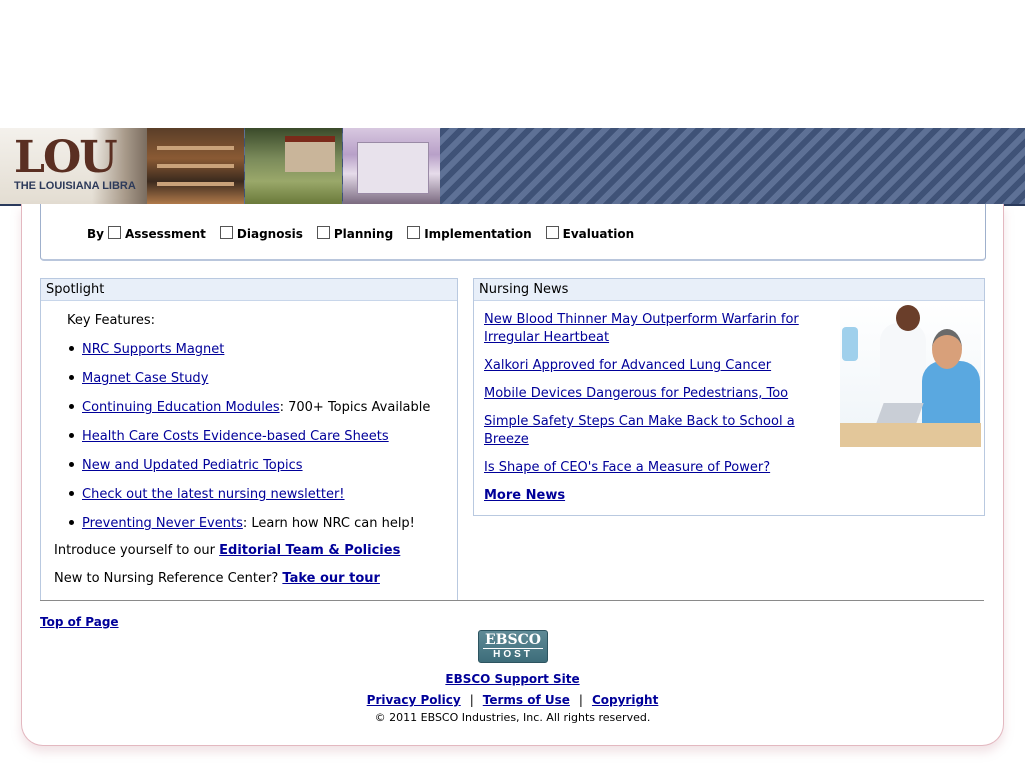  I want to click on privacy-policy-link: Privacy Policy, so click(414, 700).